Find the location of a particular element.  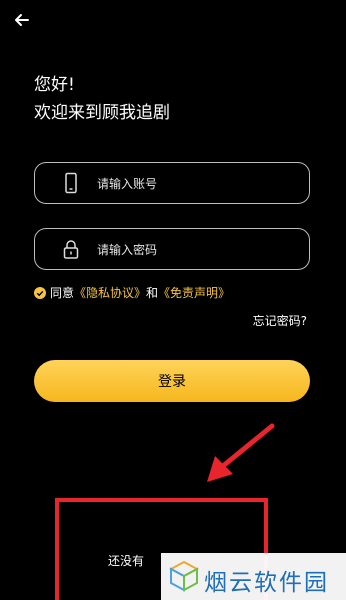

agreement-prefix: 同意 is located at coordinates (62, 293).